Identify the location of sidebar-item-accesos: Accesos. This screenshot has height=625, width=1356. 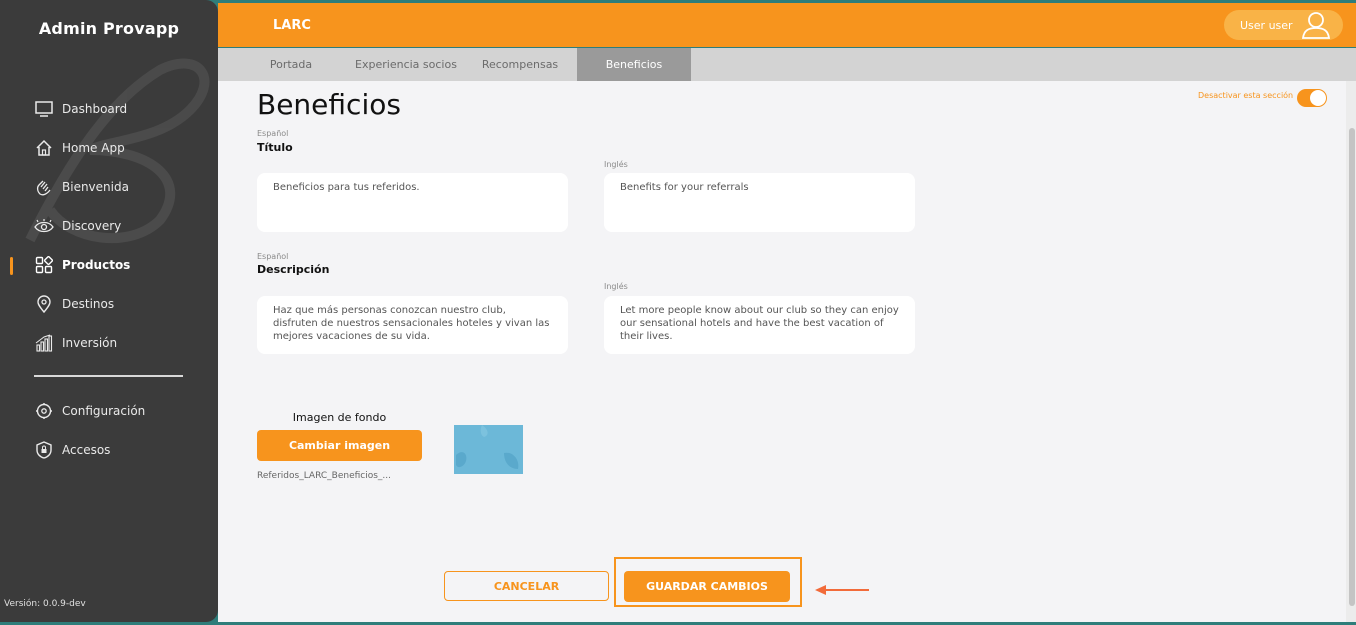
(72, 450).